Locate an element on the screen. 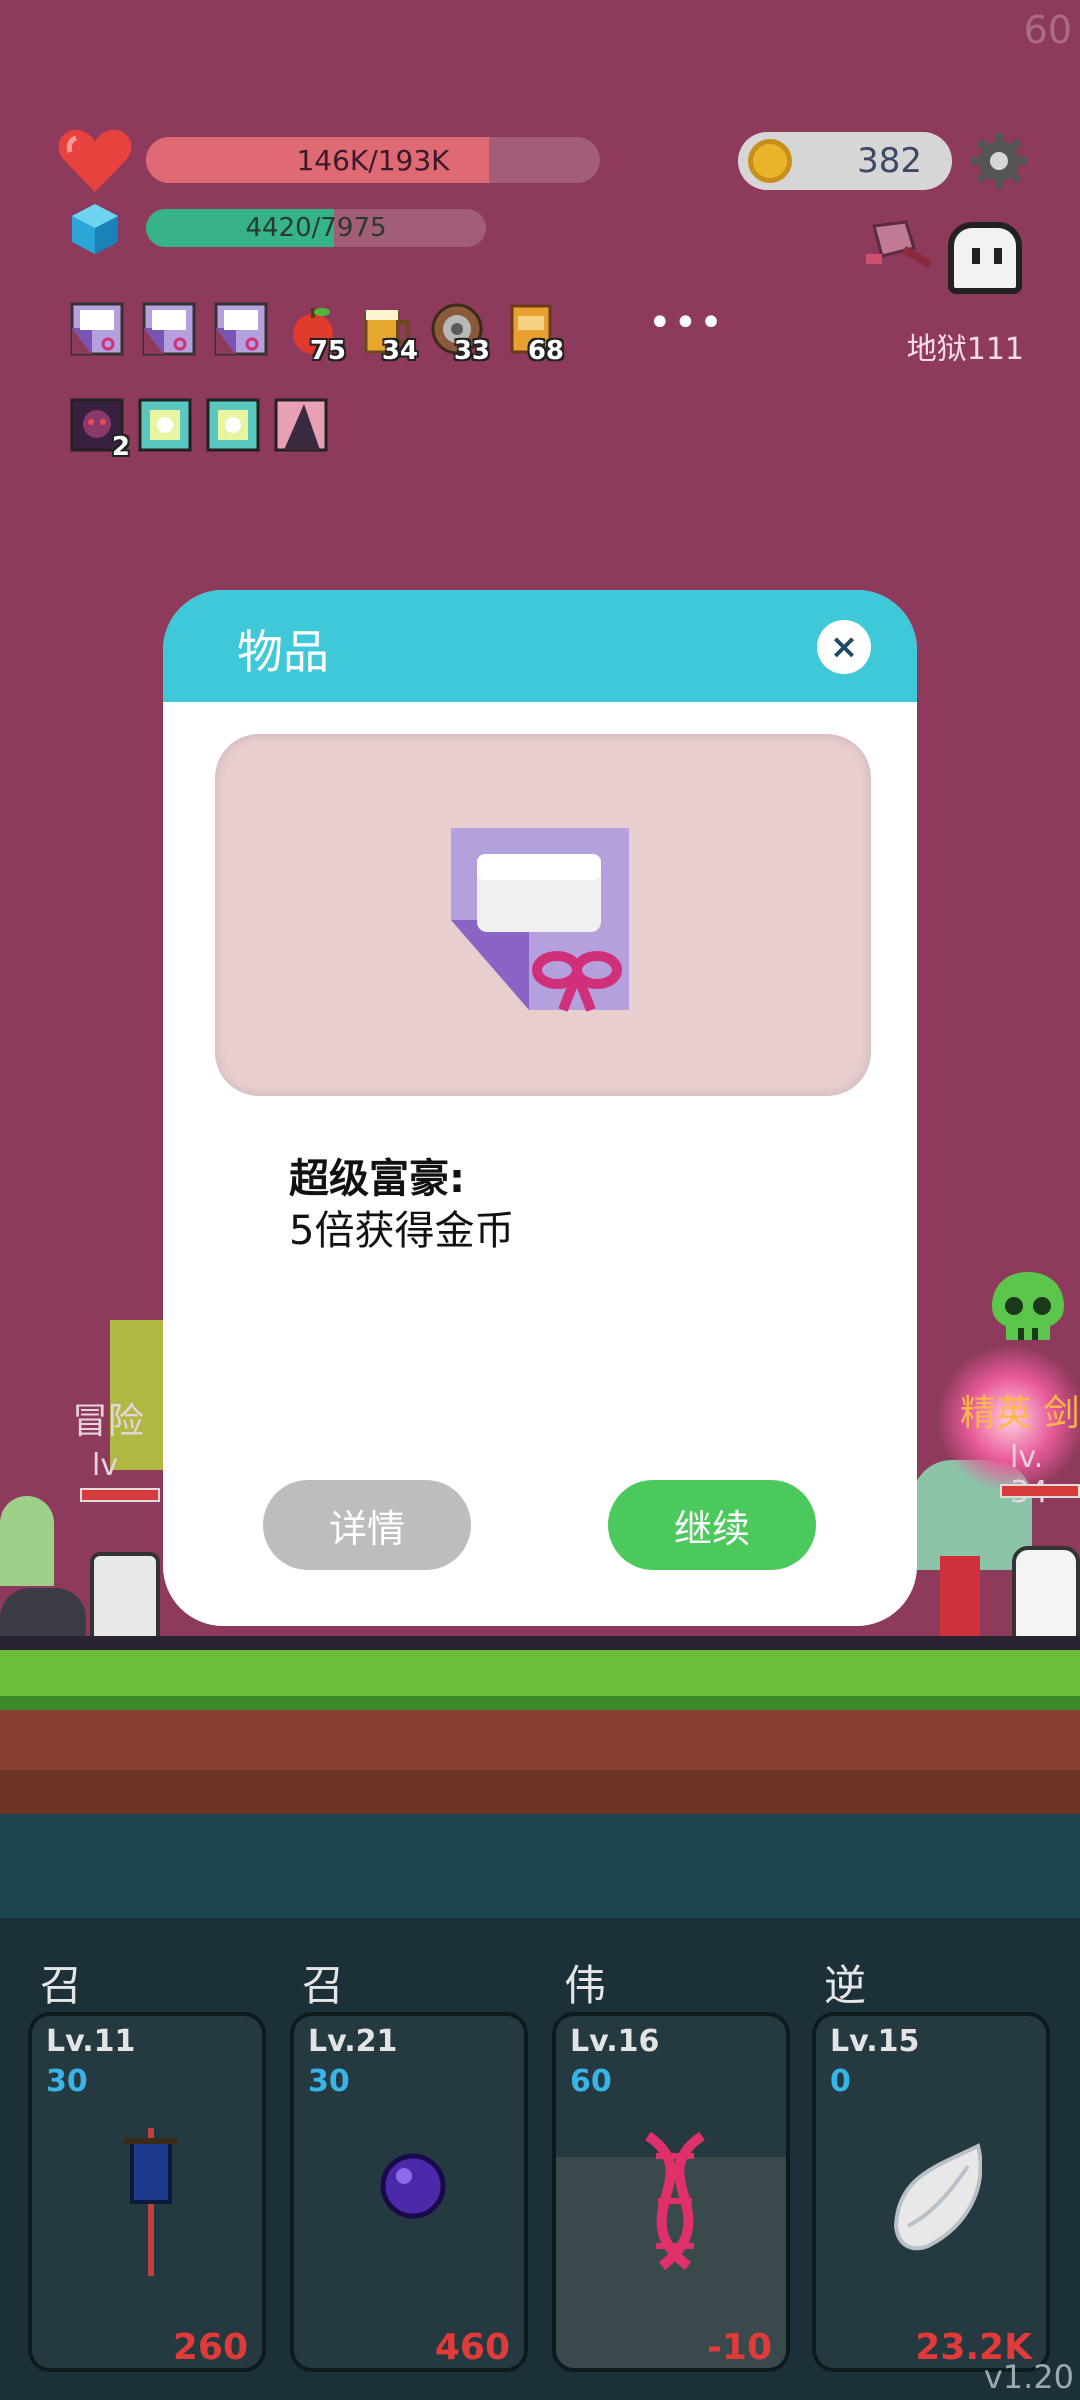  skill-level: Lv.11 is located at coordinates (91, 2041).